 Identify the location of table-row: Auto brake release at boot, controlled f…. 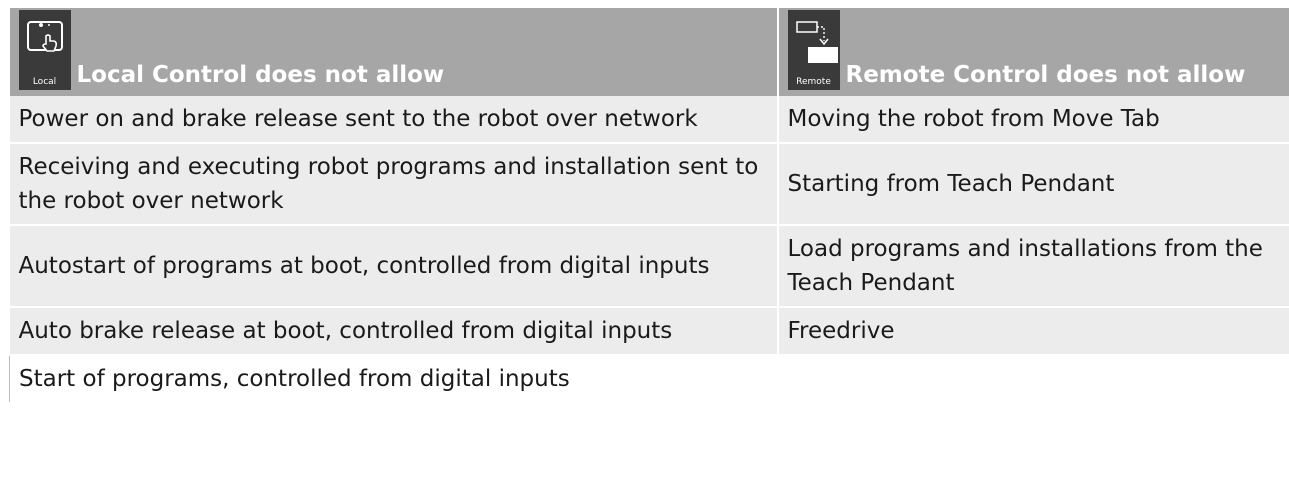
(649, 331).